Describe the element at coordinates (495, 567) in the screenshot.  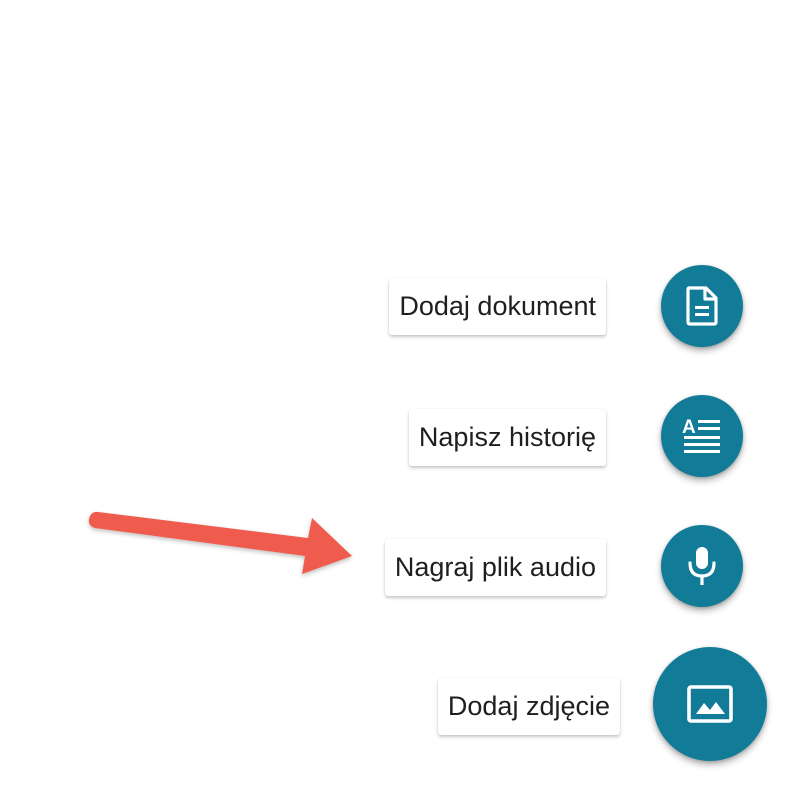
I see `record-audio-label: Nagraj plik audio` at that location.